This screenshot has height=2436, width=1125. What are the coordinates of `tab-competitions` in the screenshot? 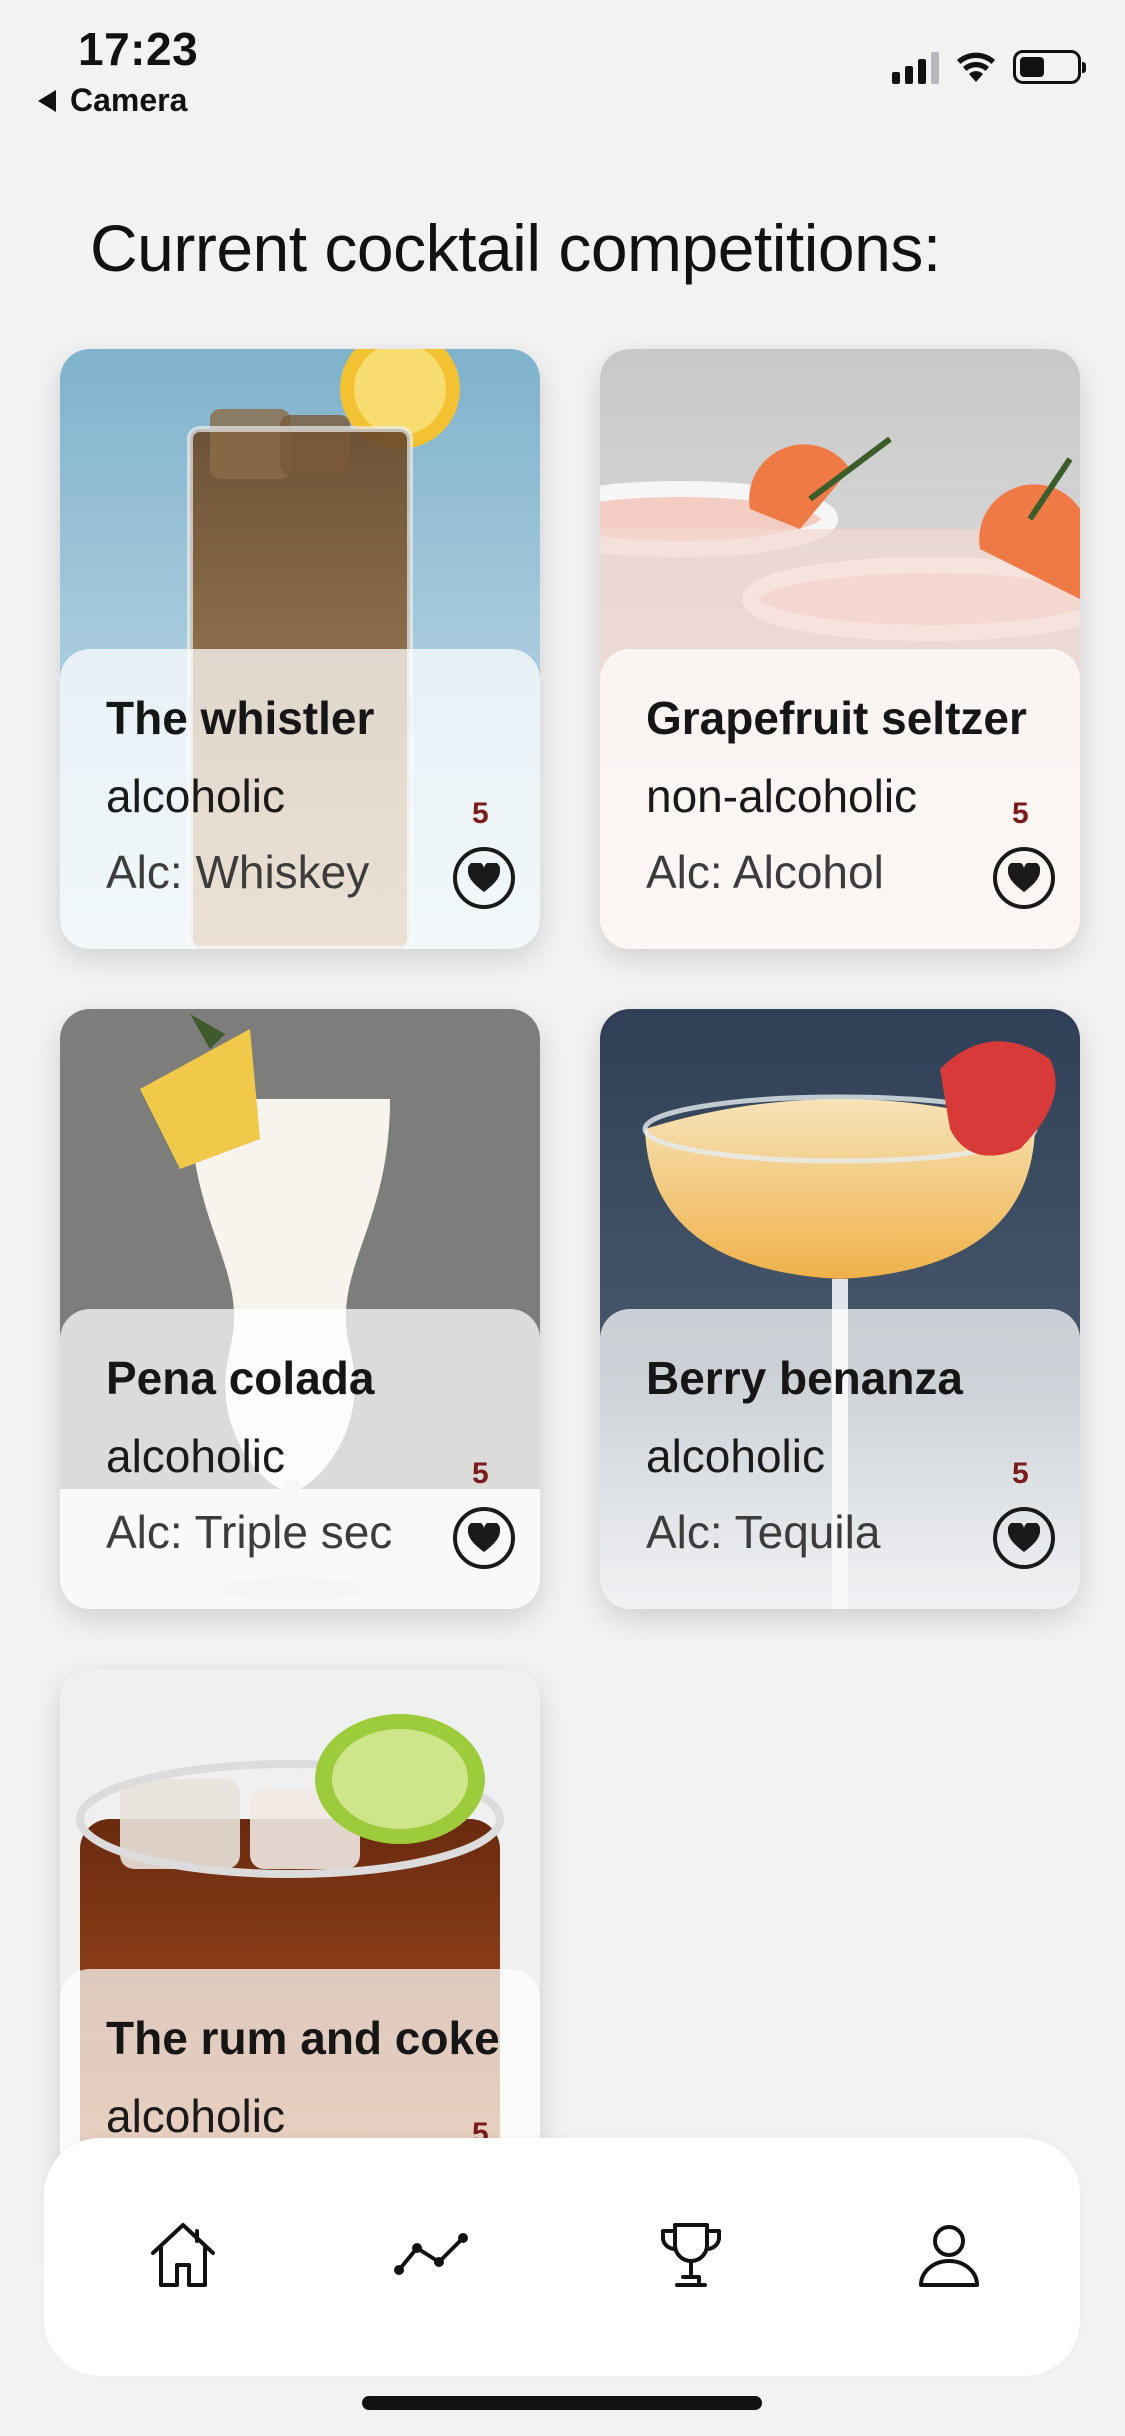 It's located at (691, 2255).